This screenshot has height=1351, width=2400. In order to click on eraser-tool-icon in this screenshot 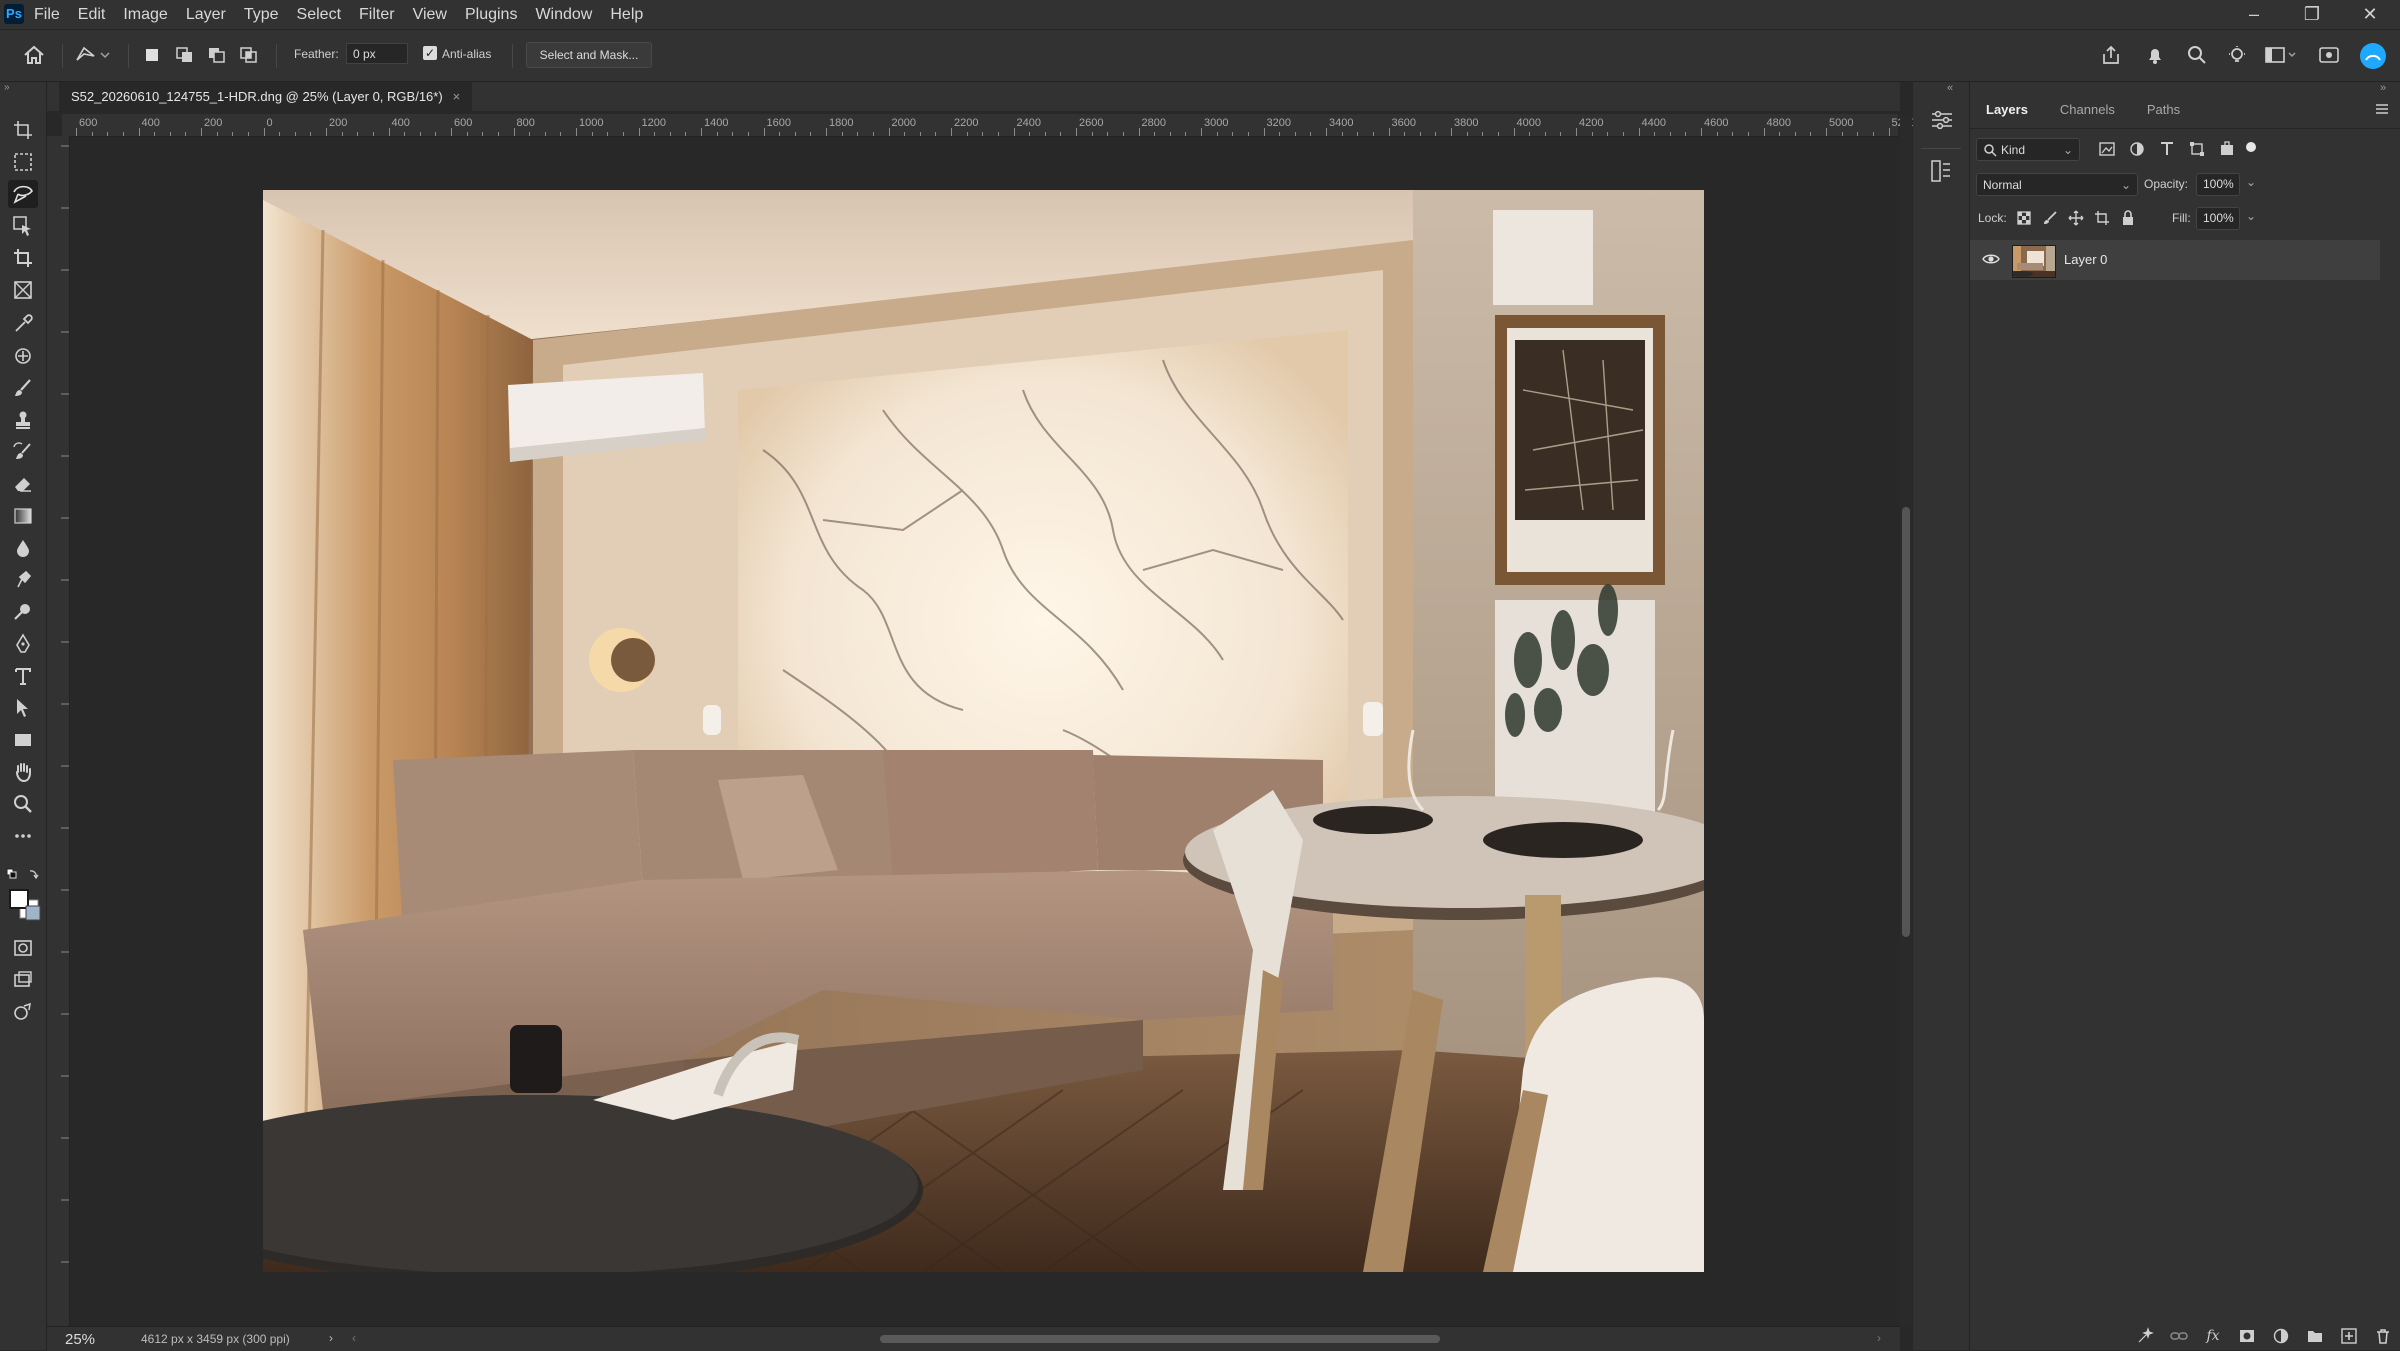, I will do `click(23, 484)`.